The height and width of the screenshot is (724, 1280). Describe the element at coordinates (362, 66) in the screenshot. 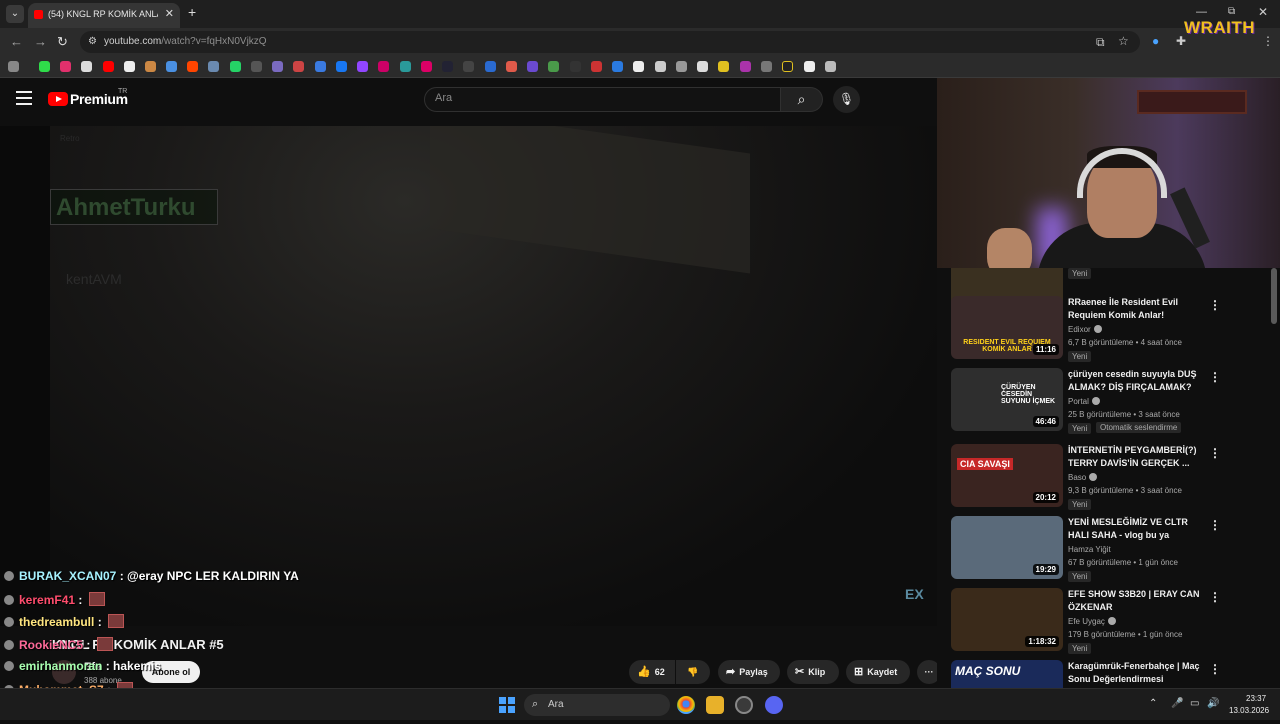

I see `twitch-icon` at that location.